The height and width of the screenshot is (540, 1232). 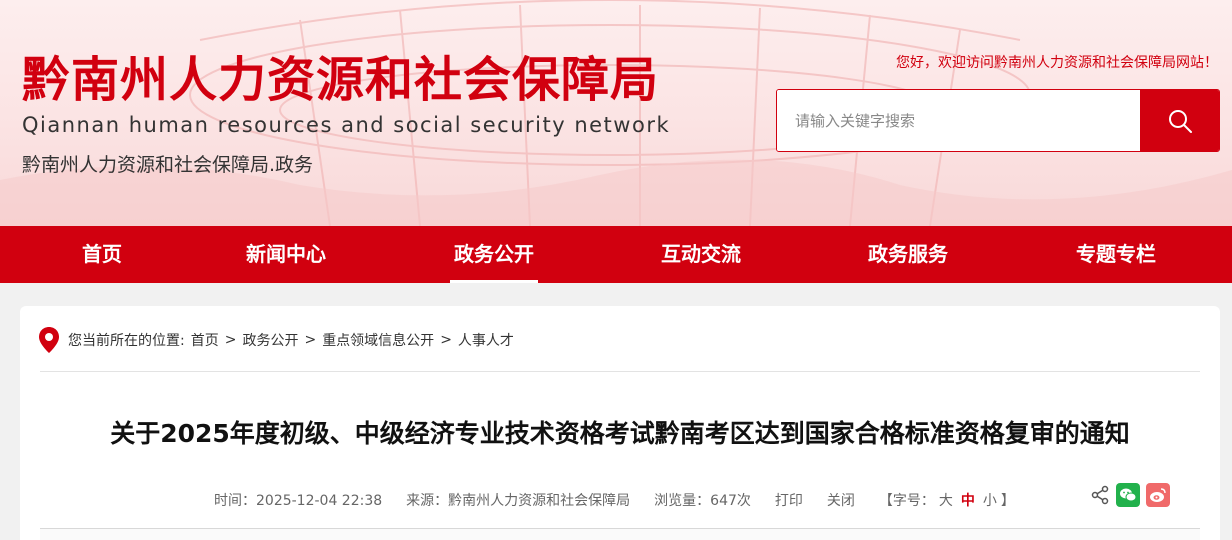 What do you see at coordinates (908, 254) in the screenshot?
I see `nav-item-services: 政务服务` at bounding box center [908, 254].